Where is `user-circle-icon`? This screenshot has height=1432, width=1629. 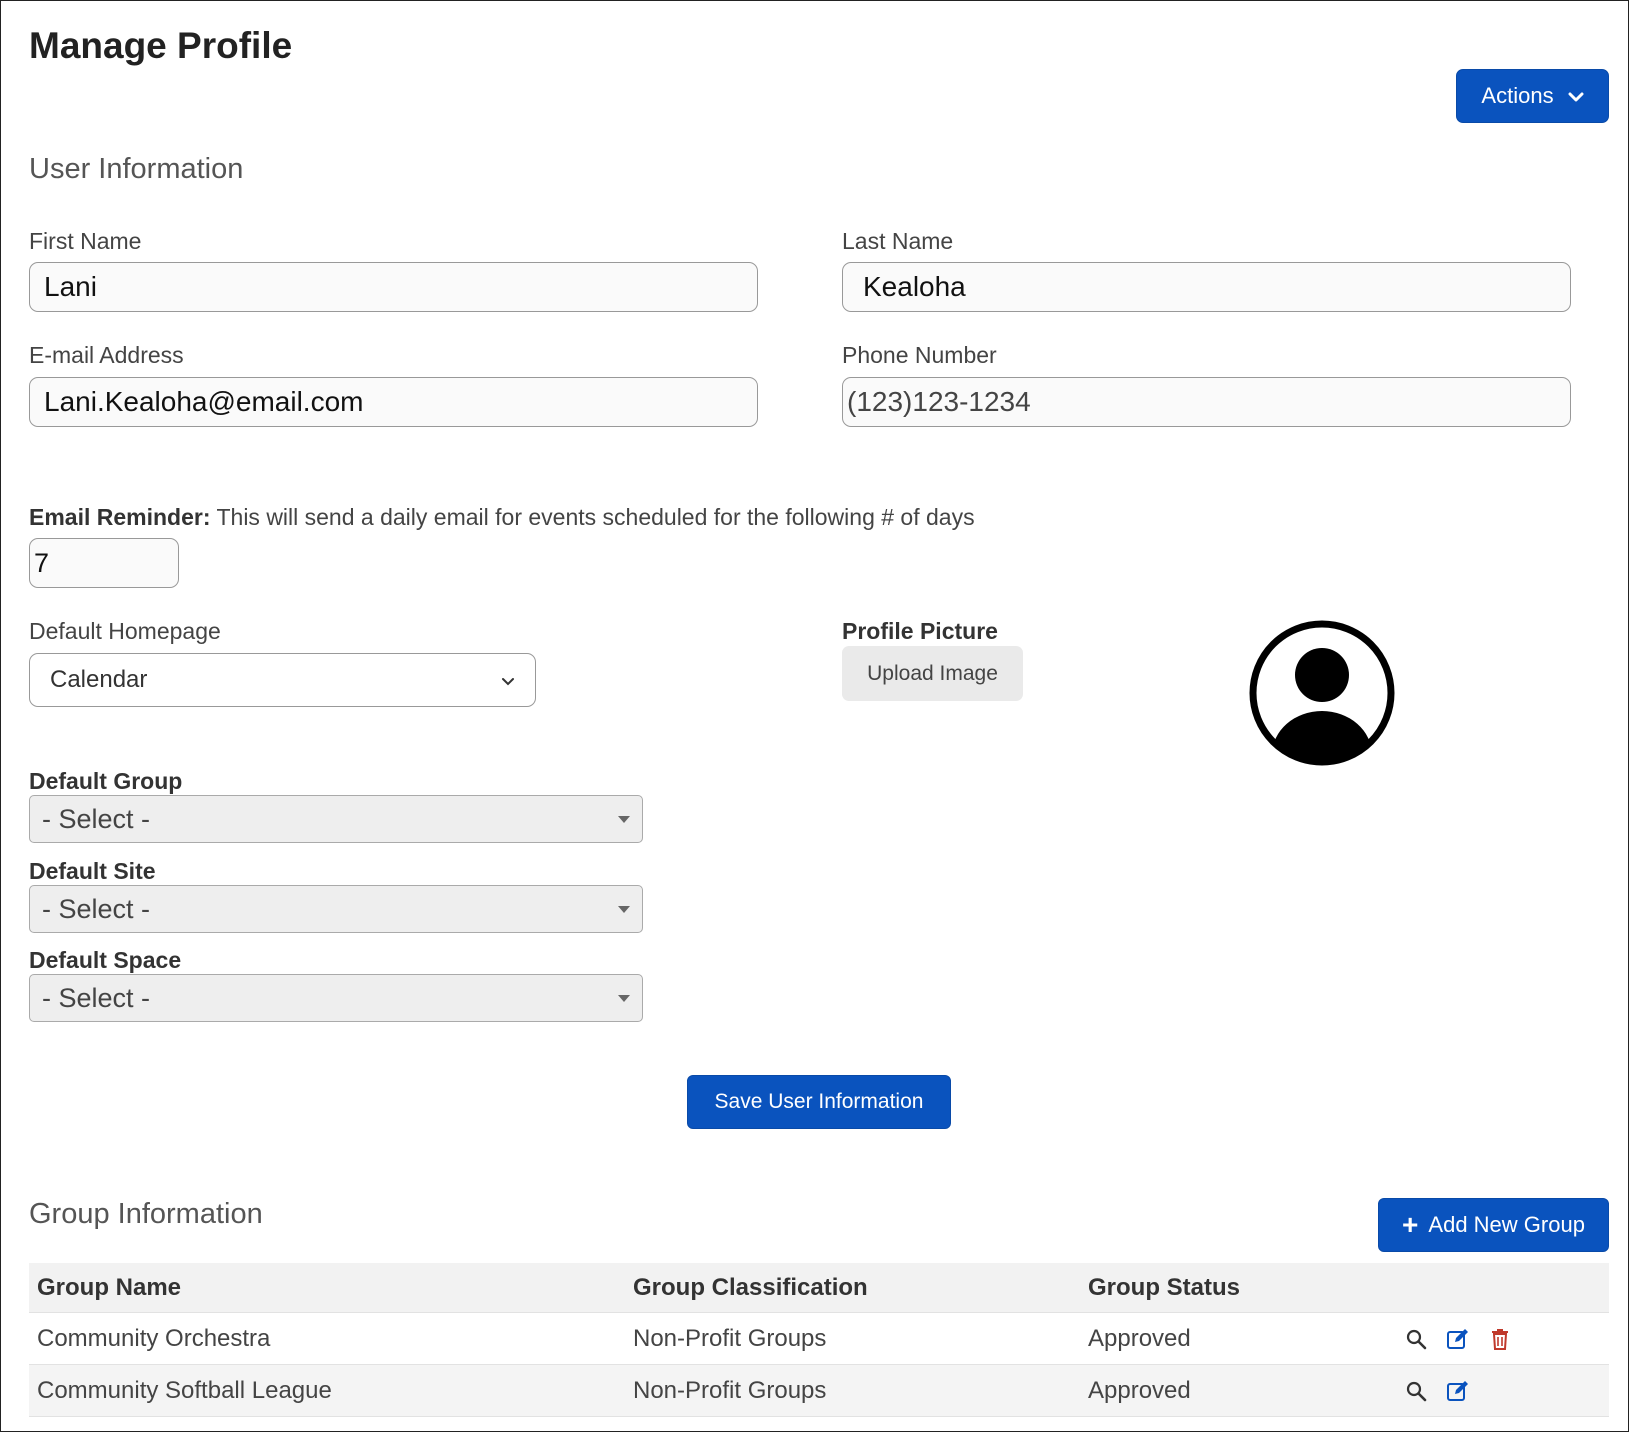
user-circle-icon is located at coordinates (1322, 693).